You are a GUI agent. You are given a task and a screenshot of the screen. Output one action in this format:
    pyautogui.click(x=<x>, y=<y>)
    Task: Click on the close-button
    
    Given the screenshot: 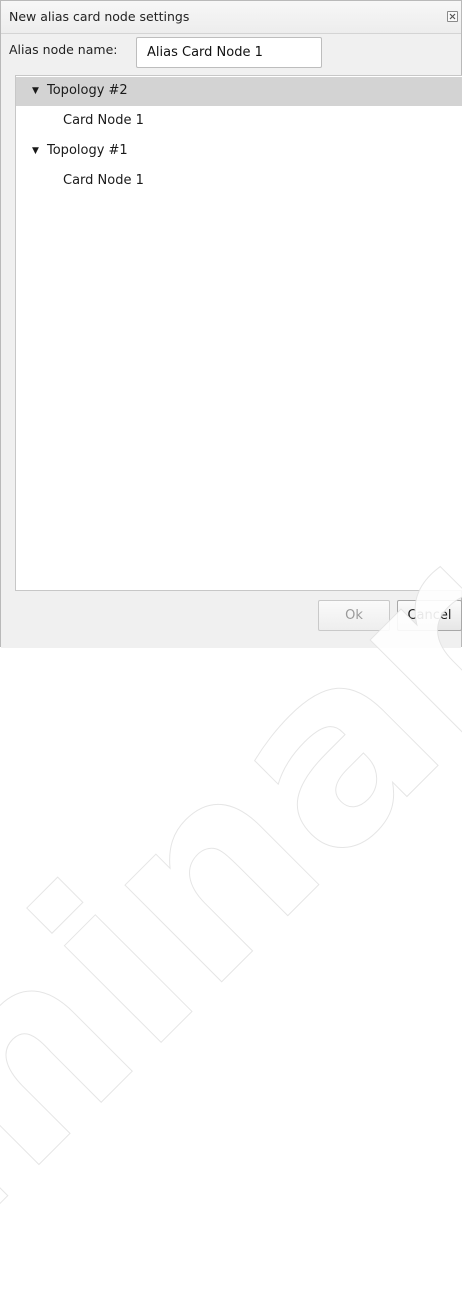 What is the action you would take?
    pyautogui.click(x=452, y=16)
    